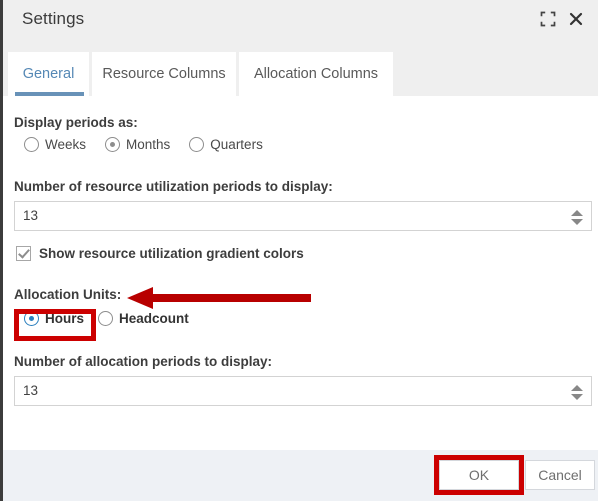 Image resolution: width=598 pixels, height=501 pixels. What do you see at coordinates (303, 391) in the screenshot?
I see `allocation-periods-input: 13` at bounding box center [303, 391].